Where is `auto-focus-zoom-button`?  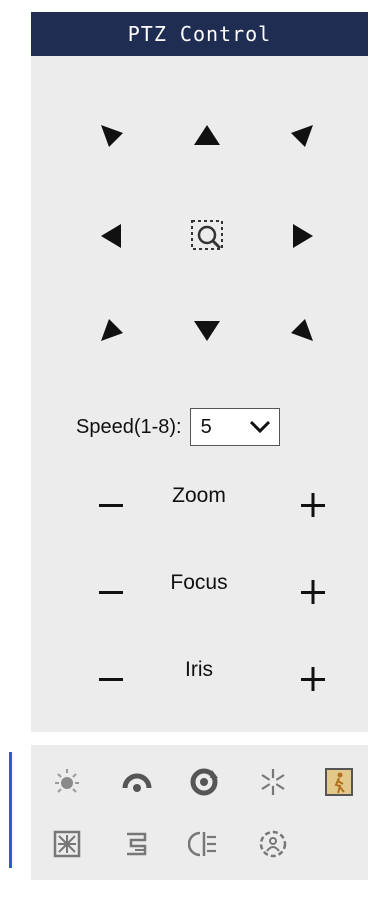 auto-focus-zoom-button is located at coordinates (207, 236).